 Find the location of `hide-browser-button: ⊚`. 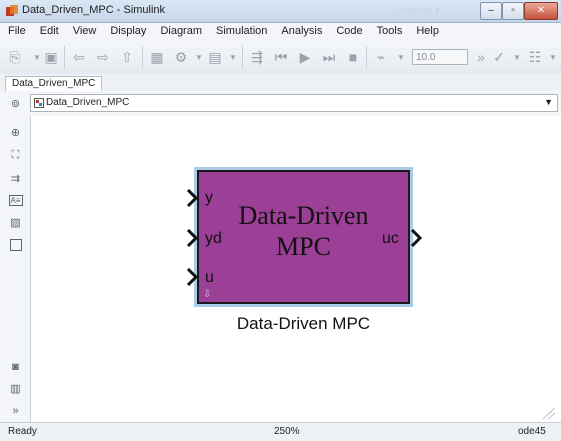

hide-browser-button: ⊚ is located at coordinates (15, 103).